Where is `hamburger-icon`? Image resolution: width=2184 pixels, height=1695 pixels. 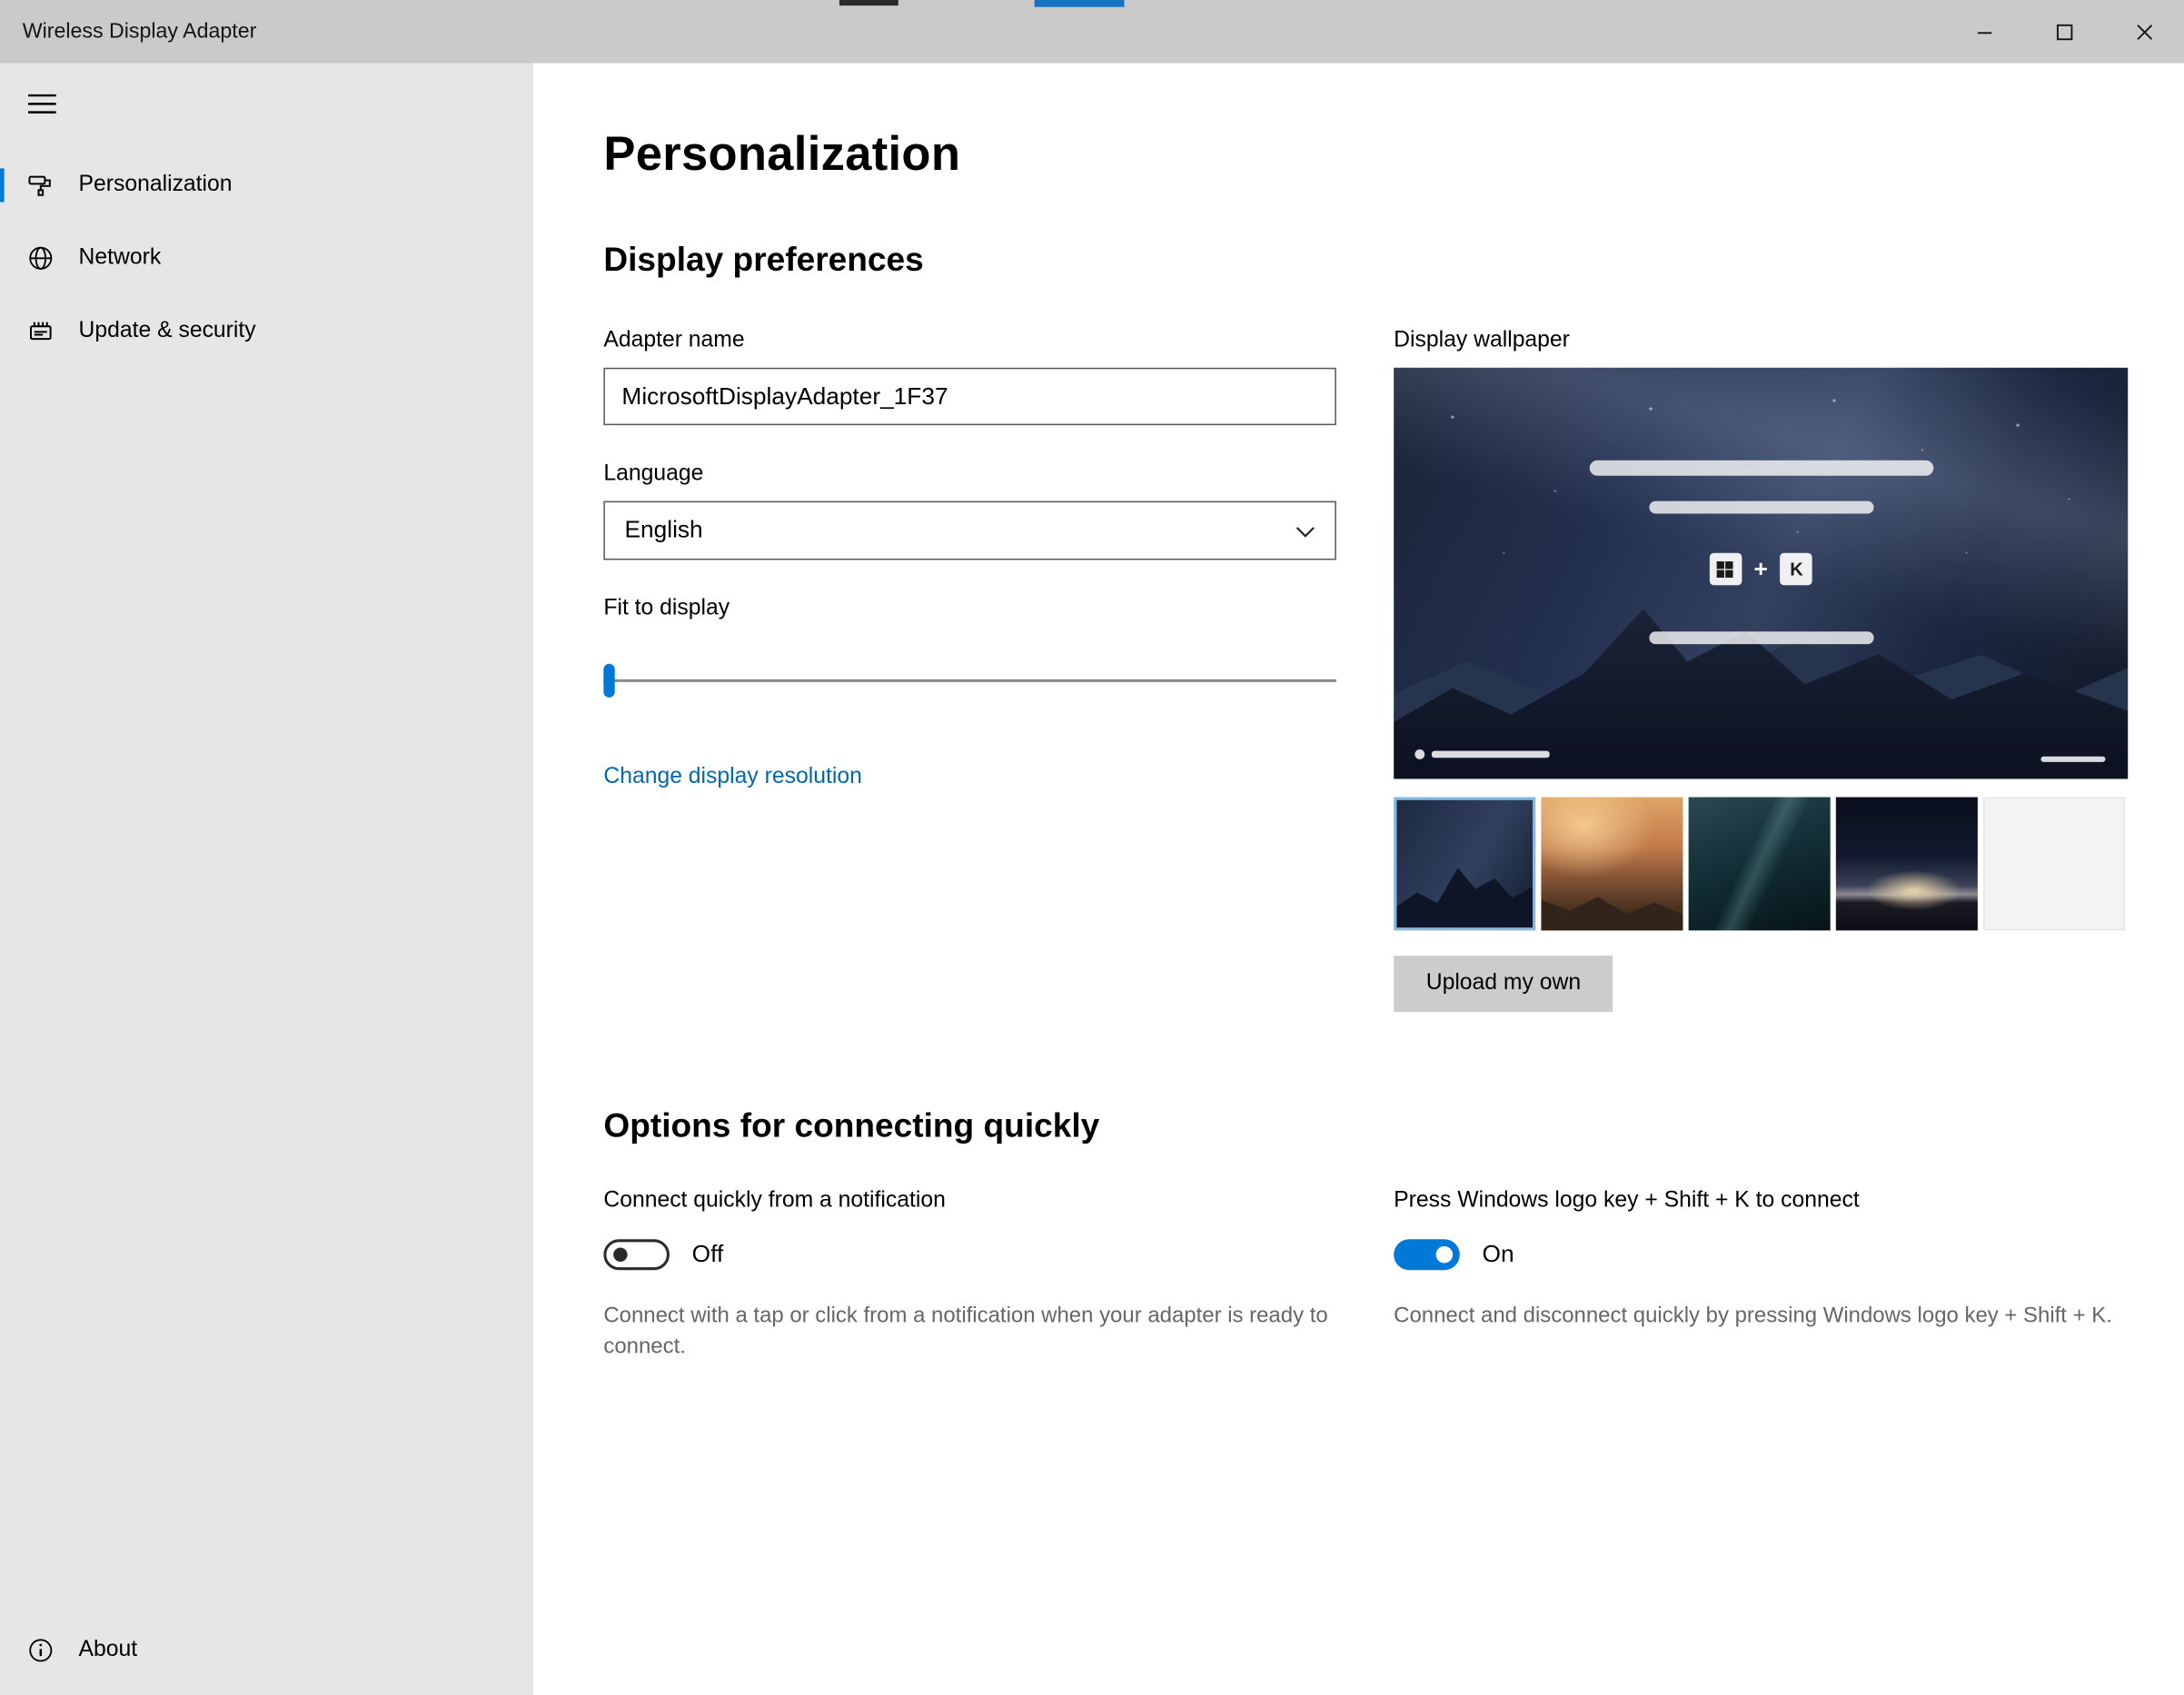
hamburger-icon is located at coordinates (41, 107).